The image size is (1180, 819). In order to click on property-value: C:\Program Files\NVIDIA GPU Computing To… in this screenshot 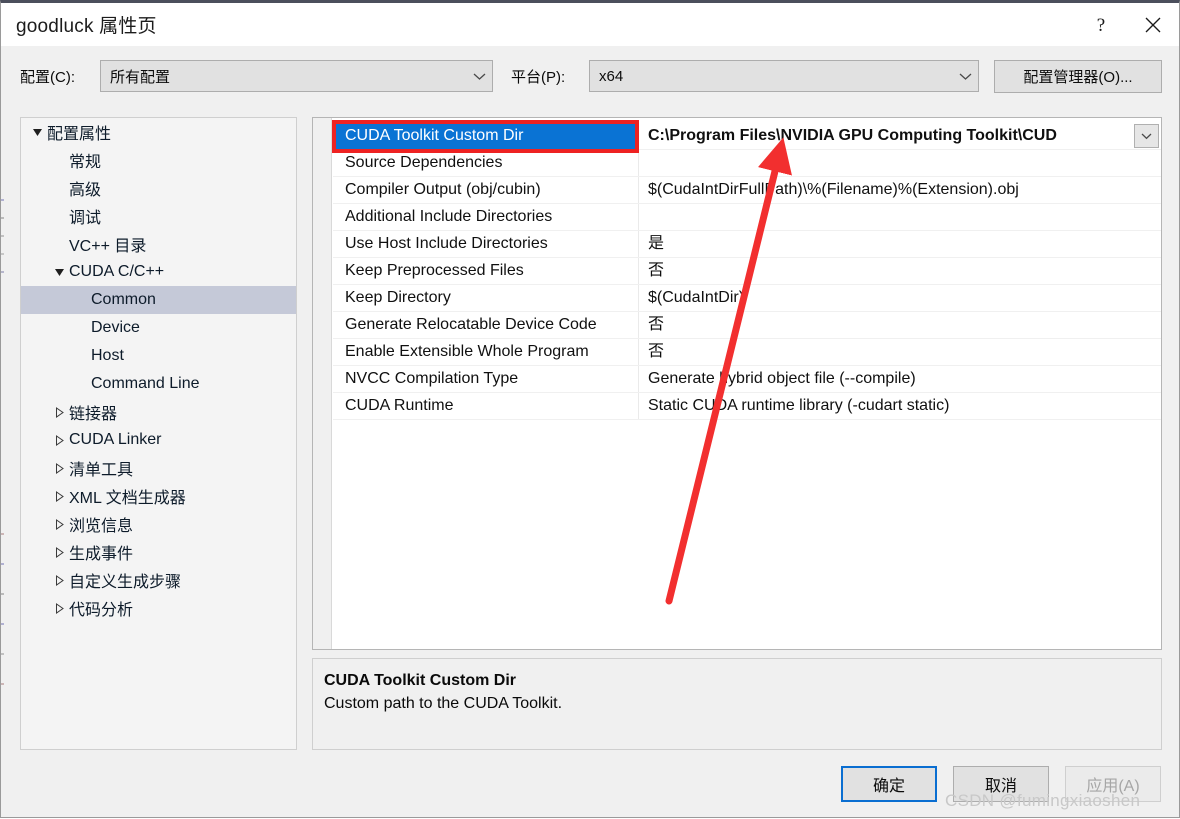, I will do `click(900, 136)`.